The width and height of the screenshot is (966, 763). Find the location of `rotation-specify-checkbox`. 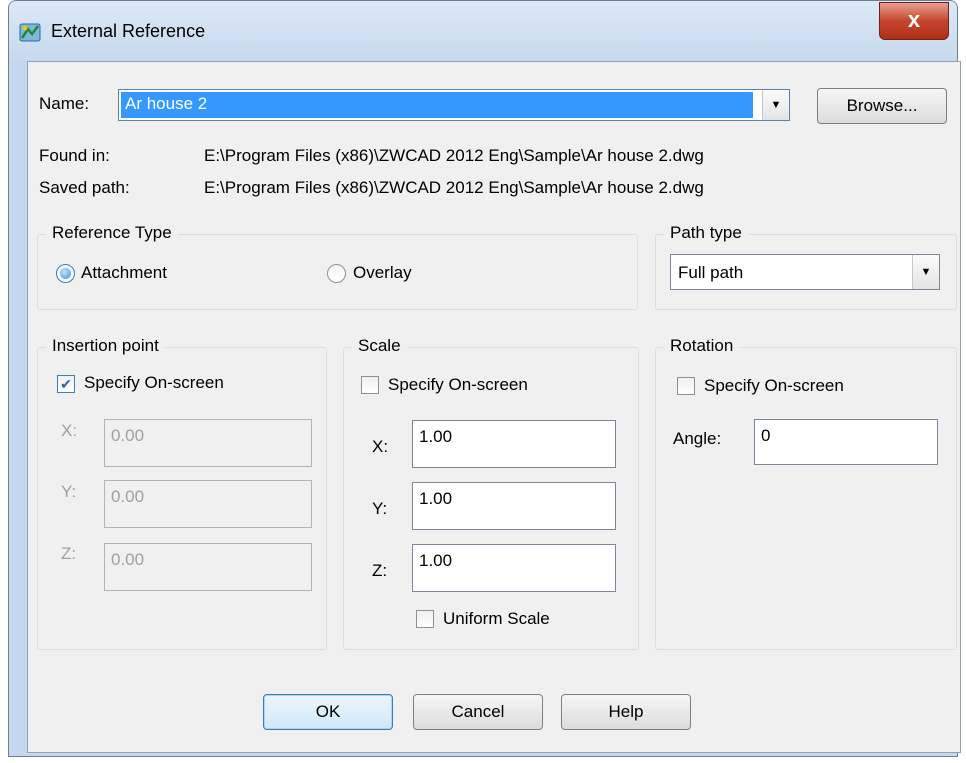

rotation-specify-checkbox is located at coordinates (686, 386).